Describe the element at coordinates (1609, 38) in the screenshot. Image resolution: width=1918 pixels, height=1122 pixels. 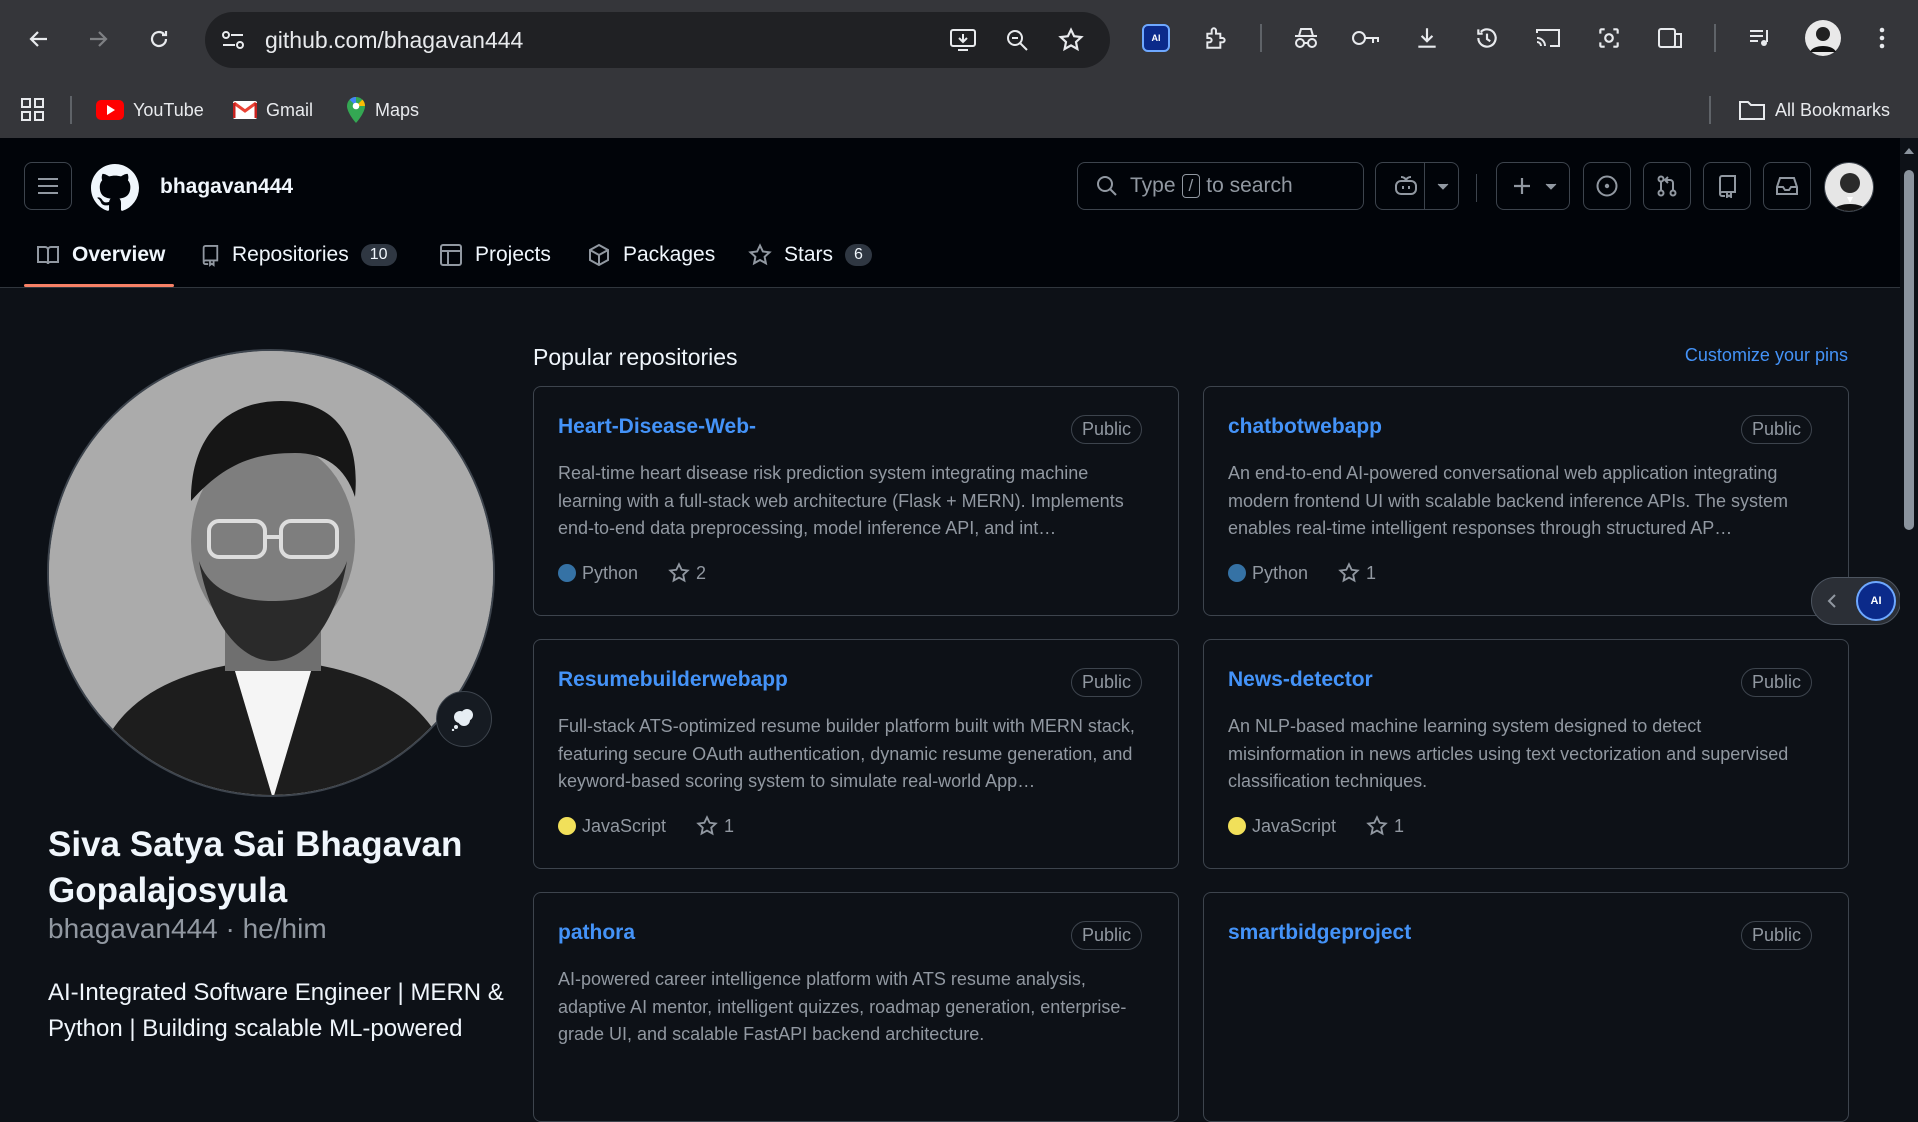
I see `lens-icon` at that location.